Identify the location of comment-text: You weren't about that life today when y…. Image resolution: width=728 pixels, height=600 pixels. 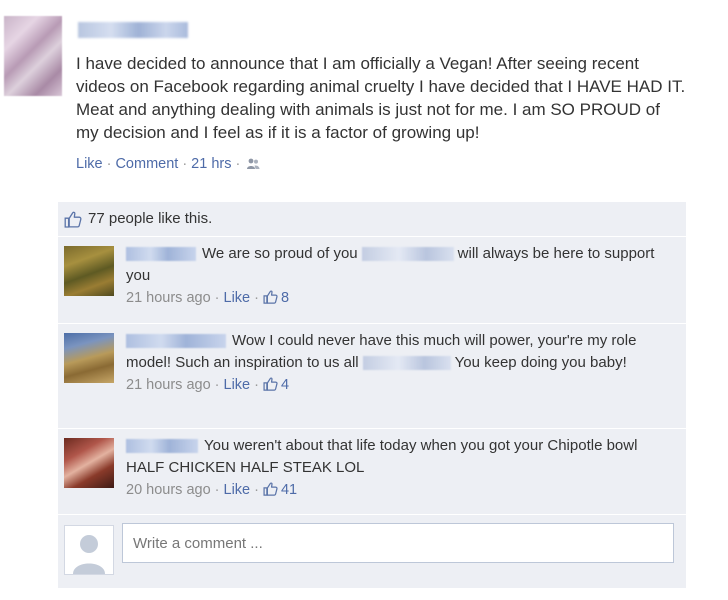
(382, 456).